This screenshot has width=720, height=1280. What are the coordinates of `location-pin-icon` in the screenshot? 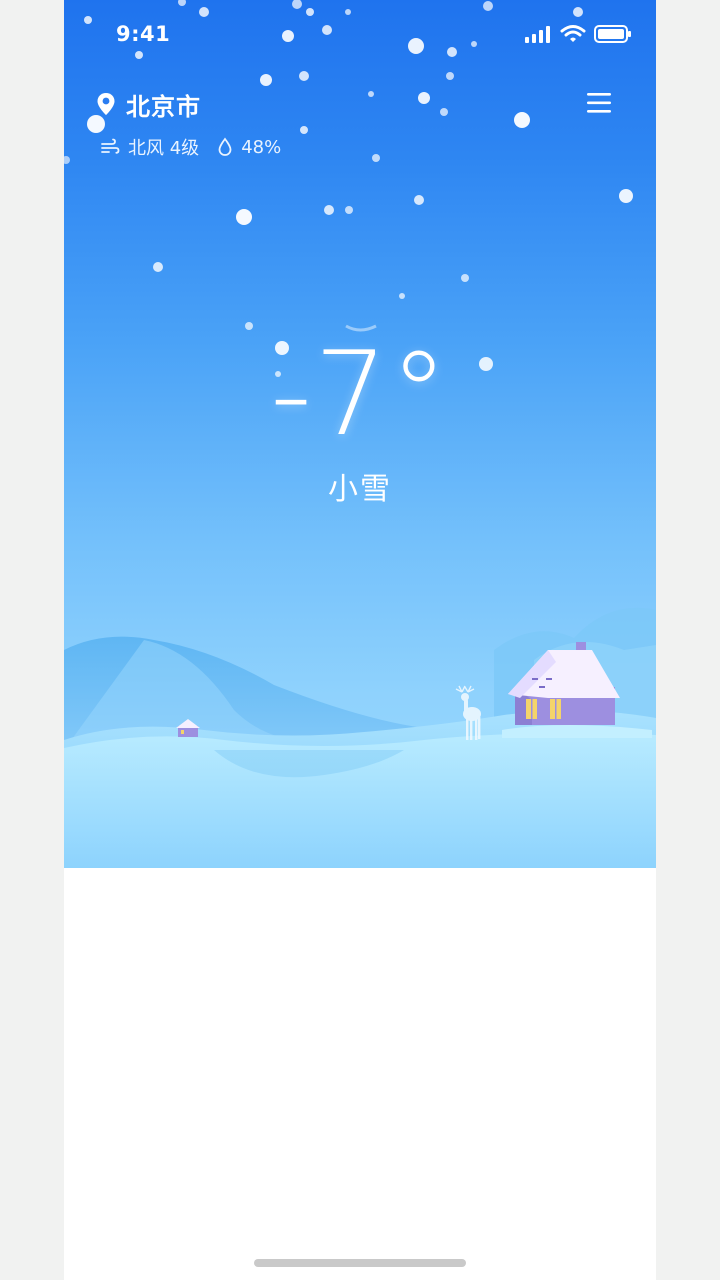 It's located at (106, 104).